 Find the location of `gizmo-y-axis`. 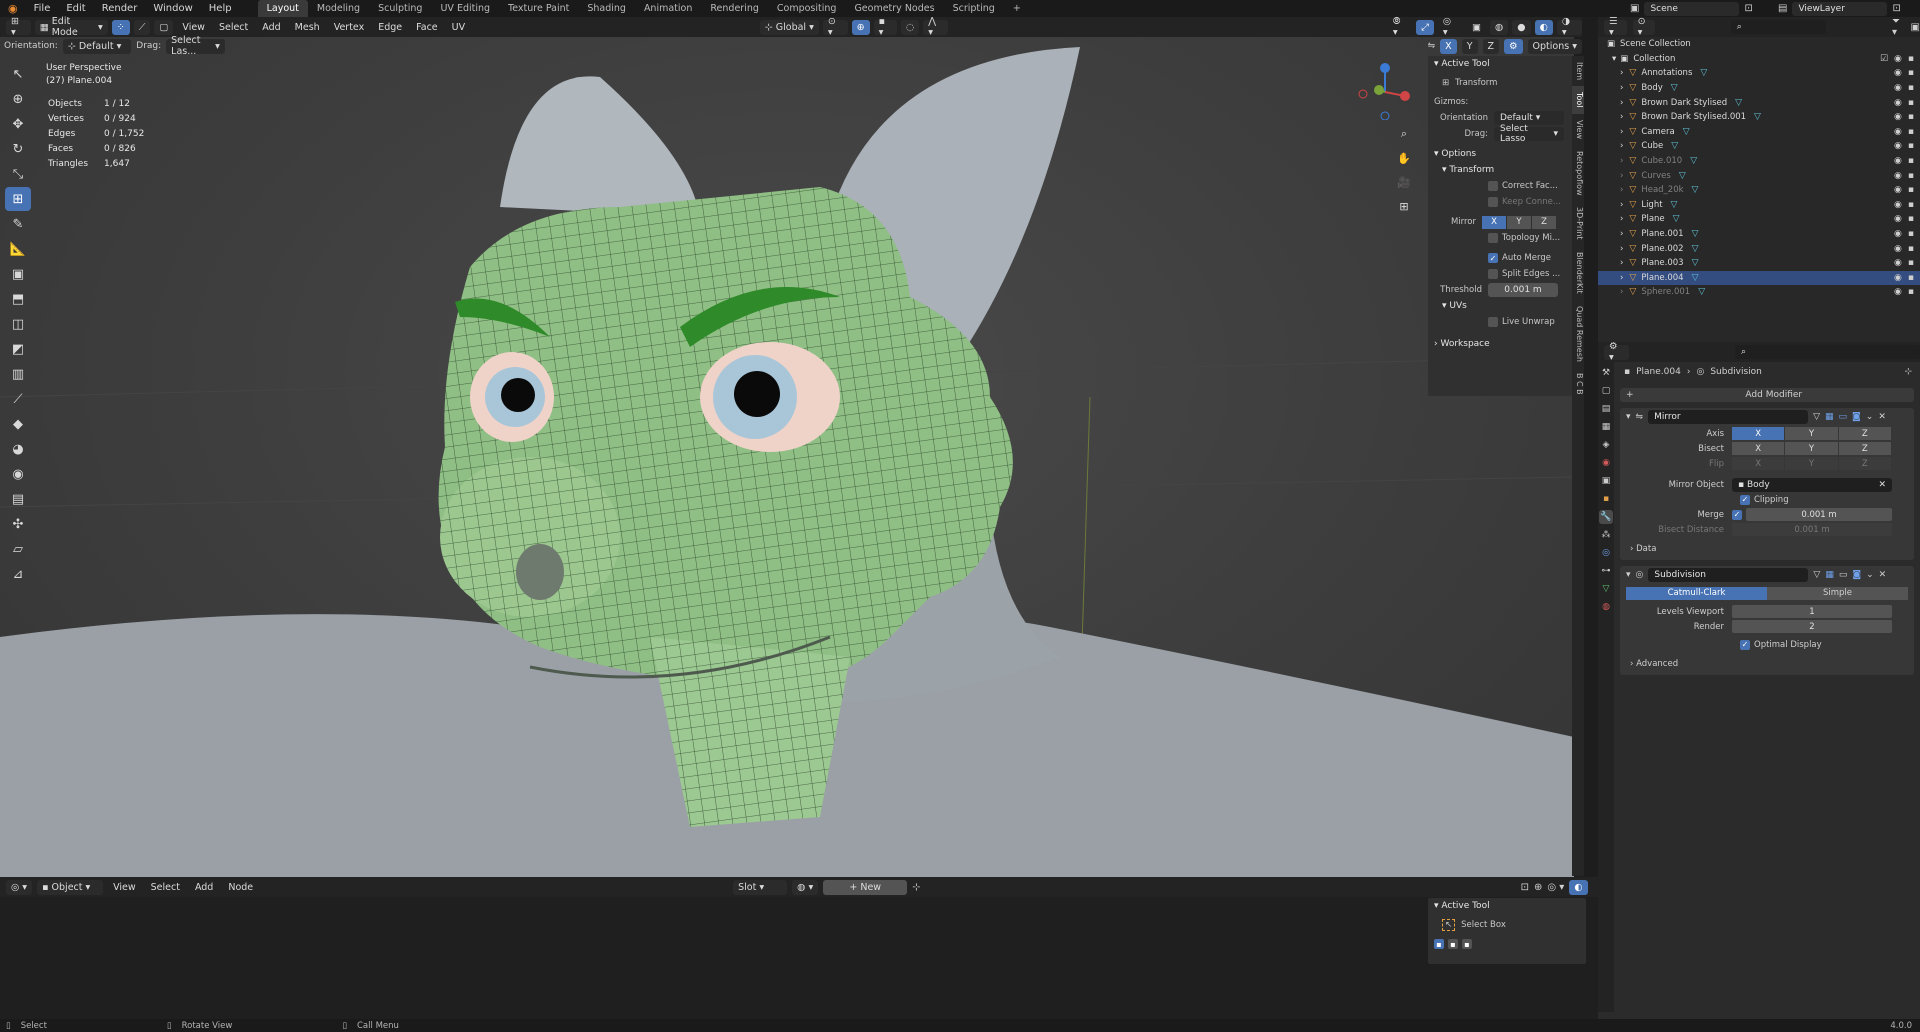

gizmo-y-axis is located at coordinates (1379, 90).